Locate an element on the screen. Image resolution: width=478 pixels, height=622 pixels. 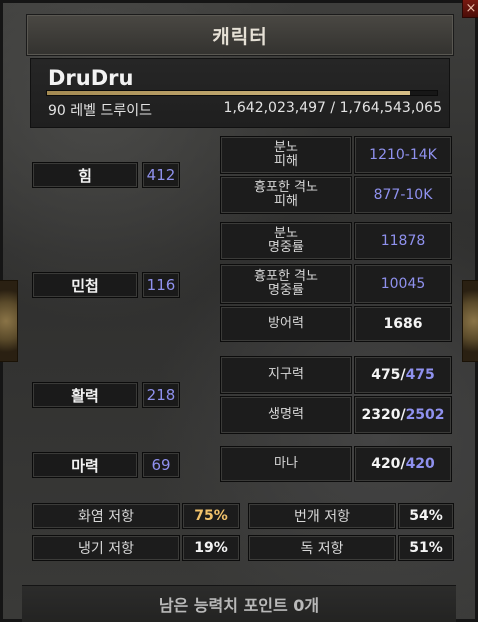
stamina-max: 475 is located at coordinates (420, 375).